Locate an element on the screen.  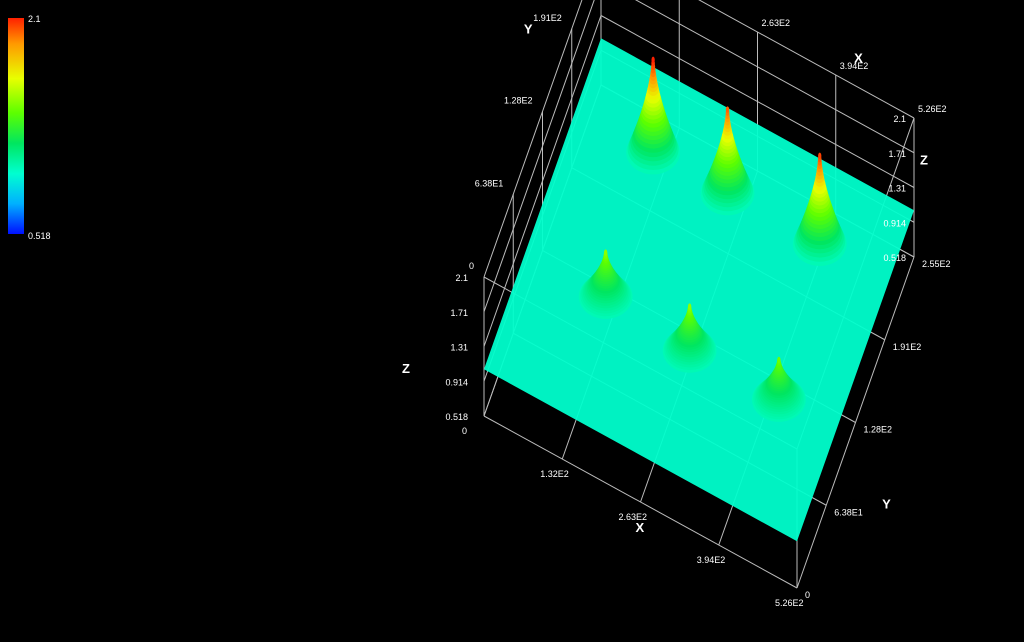
x-tick-label: 1.32E2 is located at coordinates (554, 474).